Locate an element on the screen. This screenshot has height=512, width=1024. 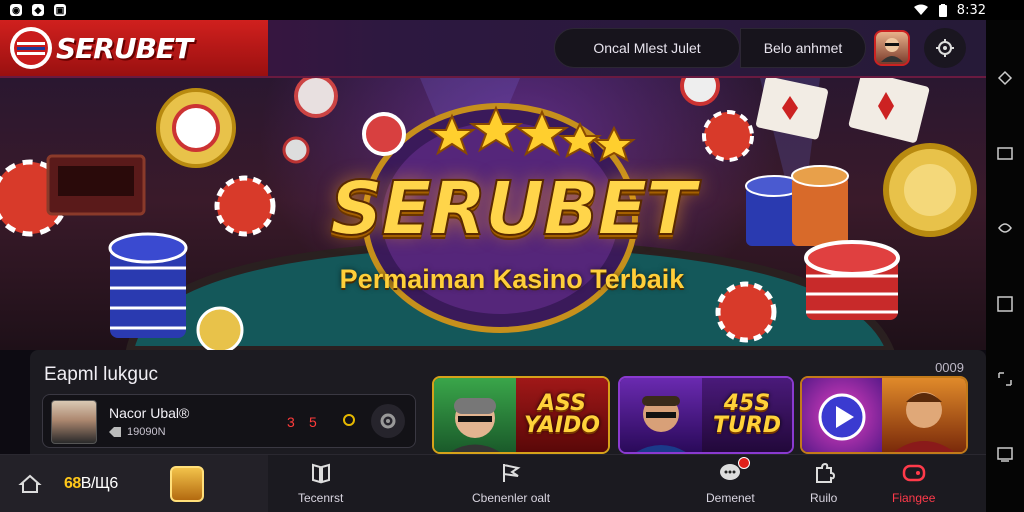
balance-prefix: 68 is located at coordinates (72, 483).